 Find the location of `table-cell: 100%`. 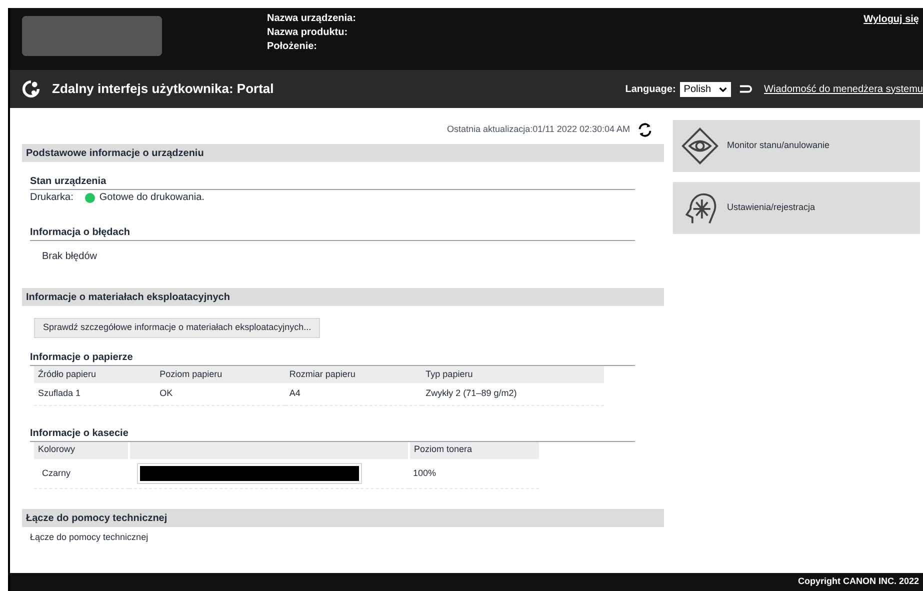

table-cell: 100% is located at coordinates (474, 473).